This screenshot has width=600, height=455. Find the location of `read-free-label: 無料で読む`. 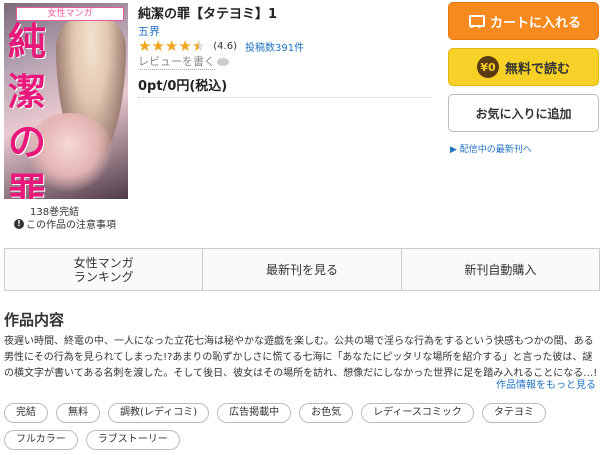

read-free-label: 無料で読む is located at coordinates (537, 69).